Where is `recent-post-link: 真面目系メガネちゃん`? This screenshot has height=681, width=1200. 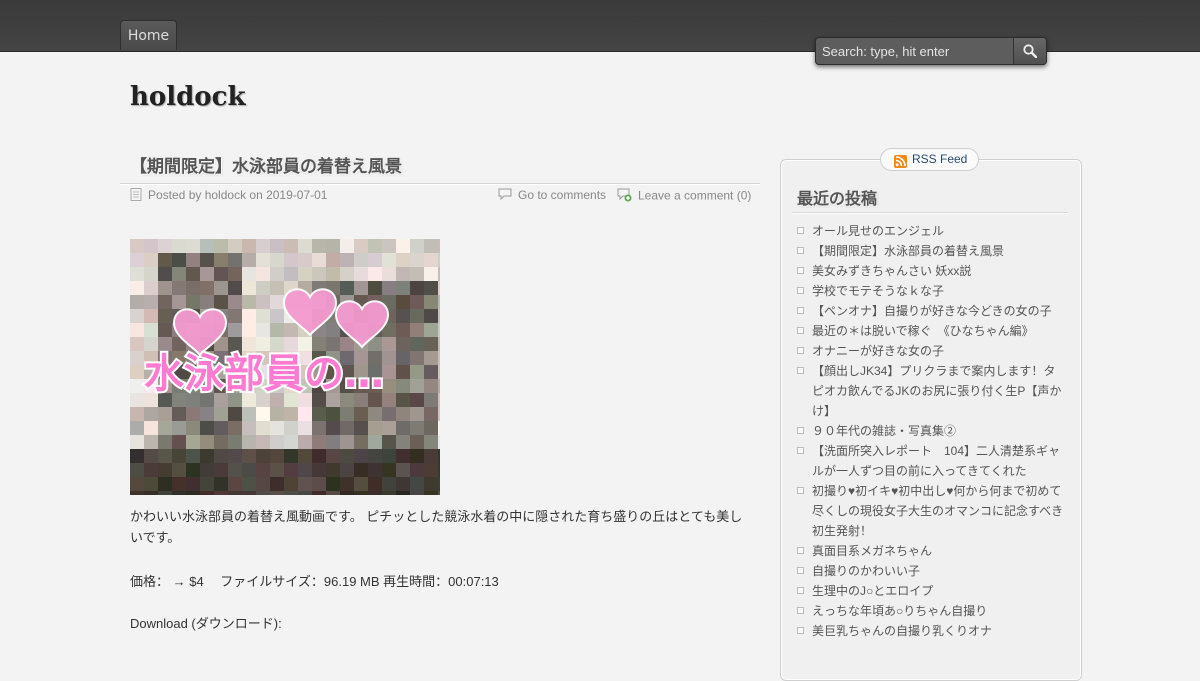
recent-post-link: 真面目系メガネちゃん is located at coordinates (872, 551).